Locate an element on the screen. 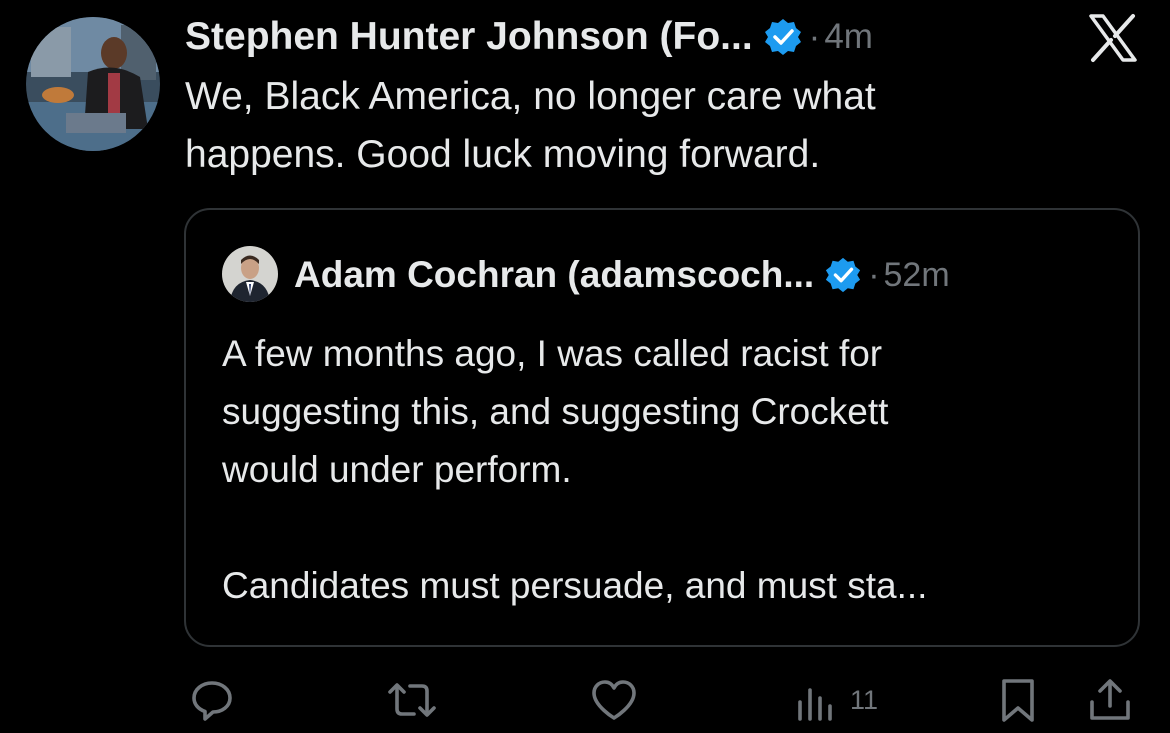 This screenshot has height=733, width=1170. share-button is located at coordinates (1110, 700).